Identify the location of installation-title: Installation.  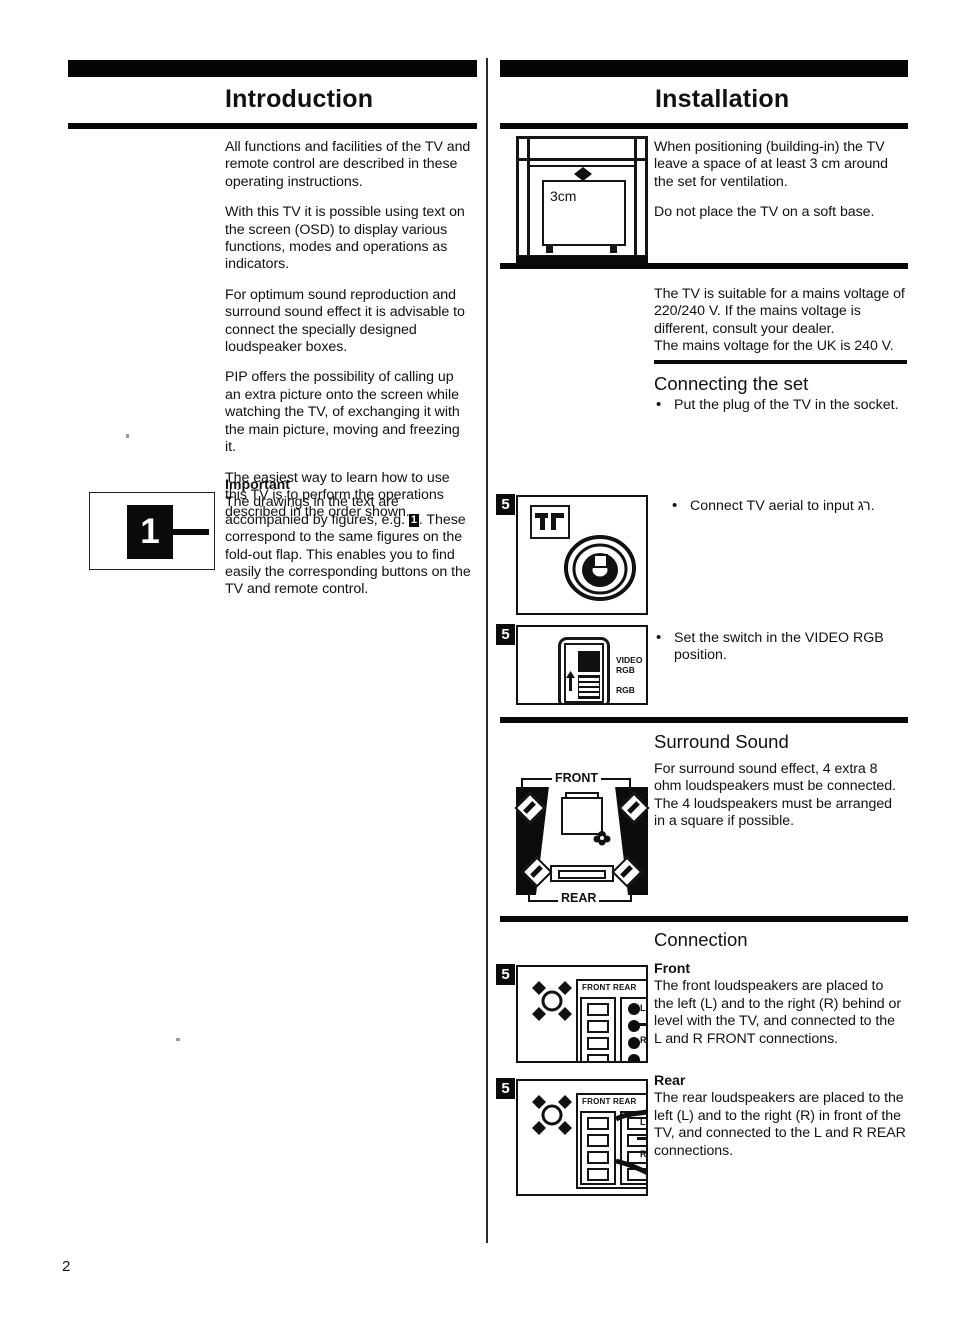
(722, 99).